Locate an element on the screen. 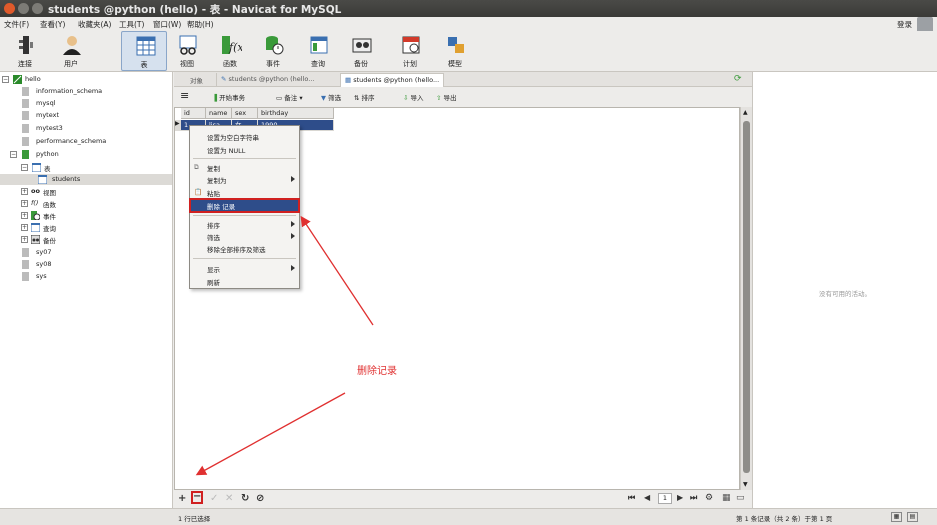 This screenshot has height=525, width=937. annotation-arrows is located at coordinates (284, 345).